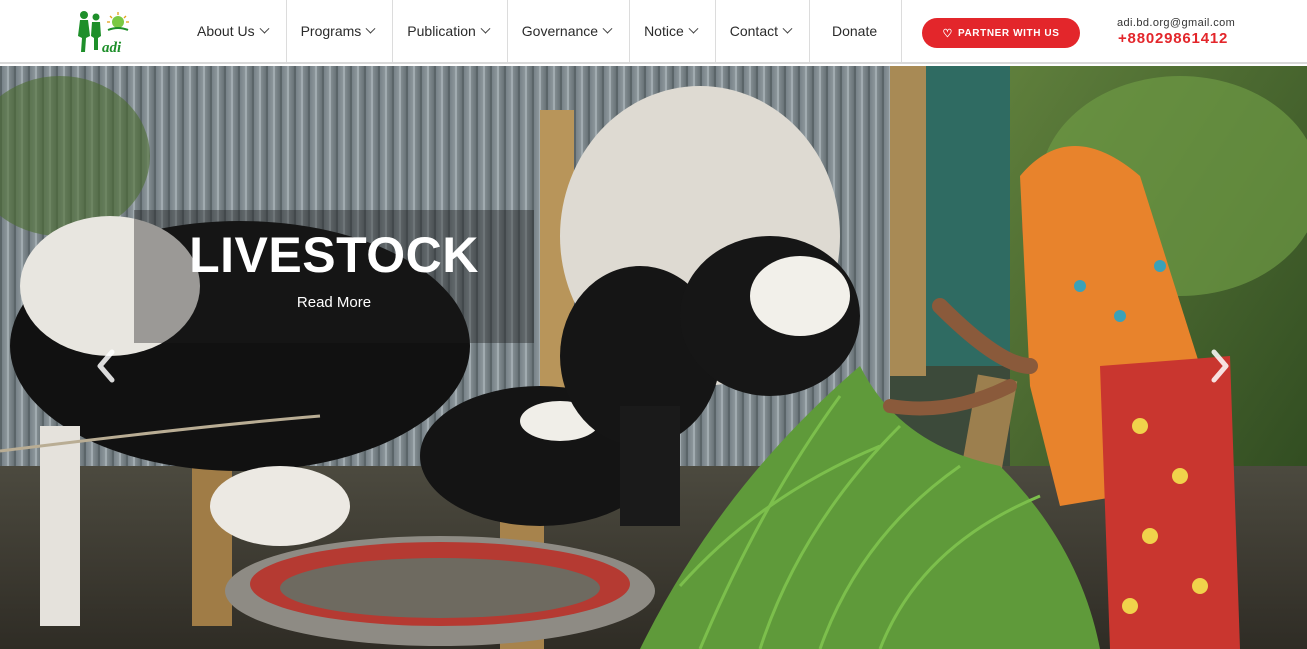  I want to click on nav-item-donate: Donate, so click(856, 31).